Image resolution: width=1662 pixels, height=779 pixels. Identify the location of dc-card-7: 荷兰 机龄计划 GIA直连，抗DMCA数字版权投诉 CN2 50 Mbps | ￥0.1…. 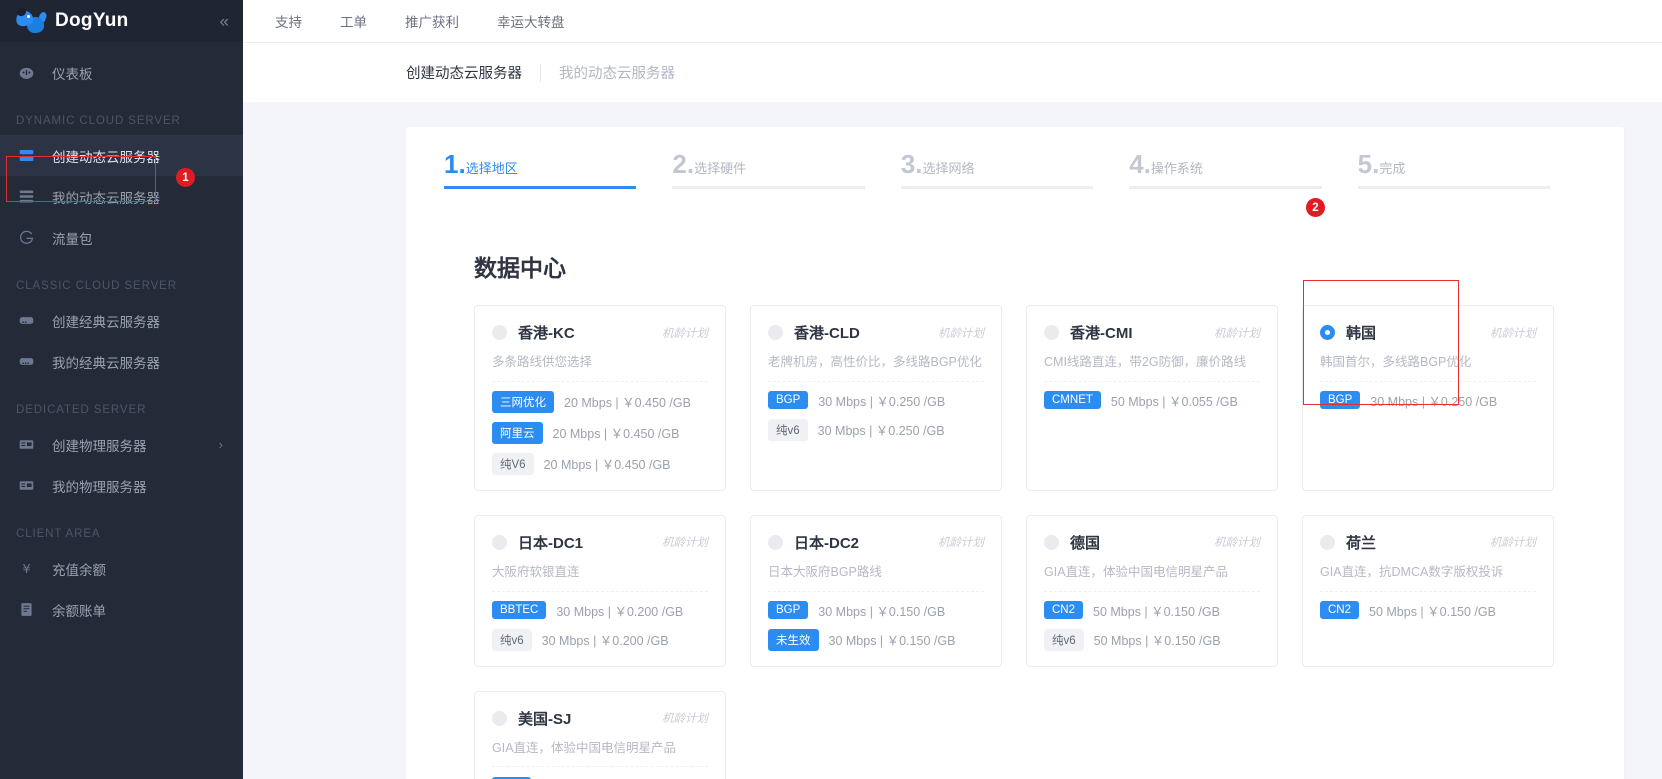
(1428, 590).